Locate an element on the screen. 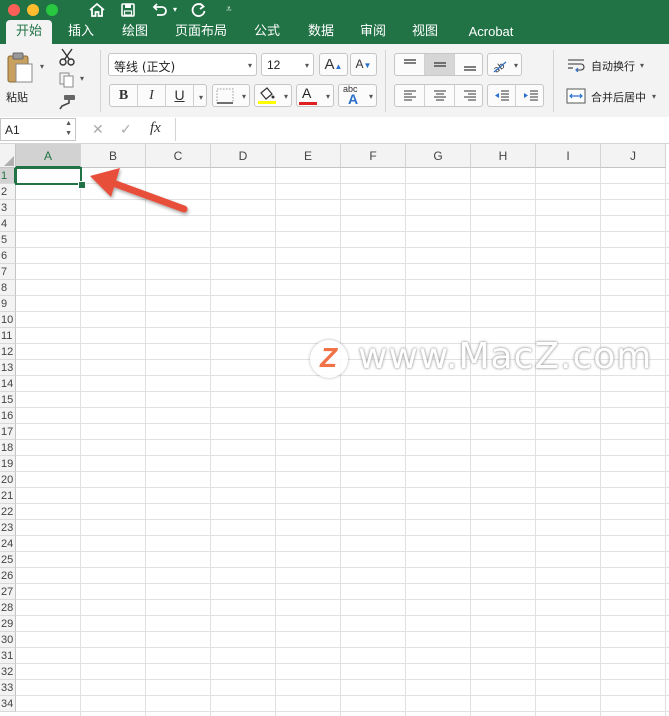 The height and width of the screenshot is (716, 669). watermark-logo-icon: Z is located at coordinates (329, 359).